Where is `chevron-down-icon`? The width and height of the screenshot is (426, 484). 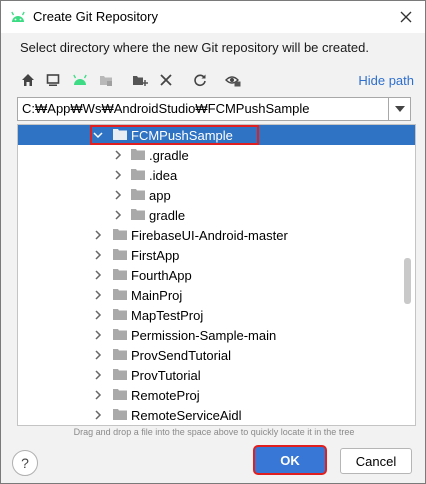 chevron-down-icon is located at coordinates (399, 109).